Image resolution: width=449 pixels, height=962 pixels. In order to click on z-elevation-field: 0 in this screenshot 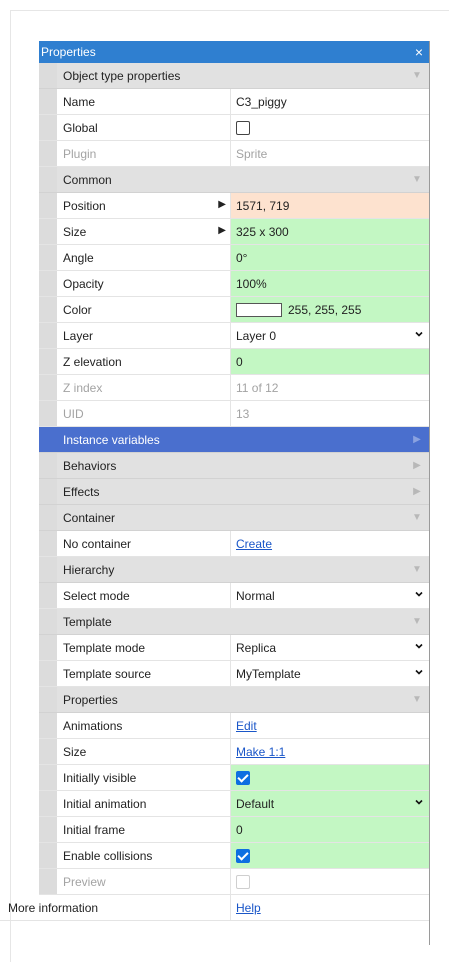, I will do `click(330, 361)`.